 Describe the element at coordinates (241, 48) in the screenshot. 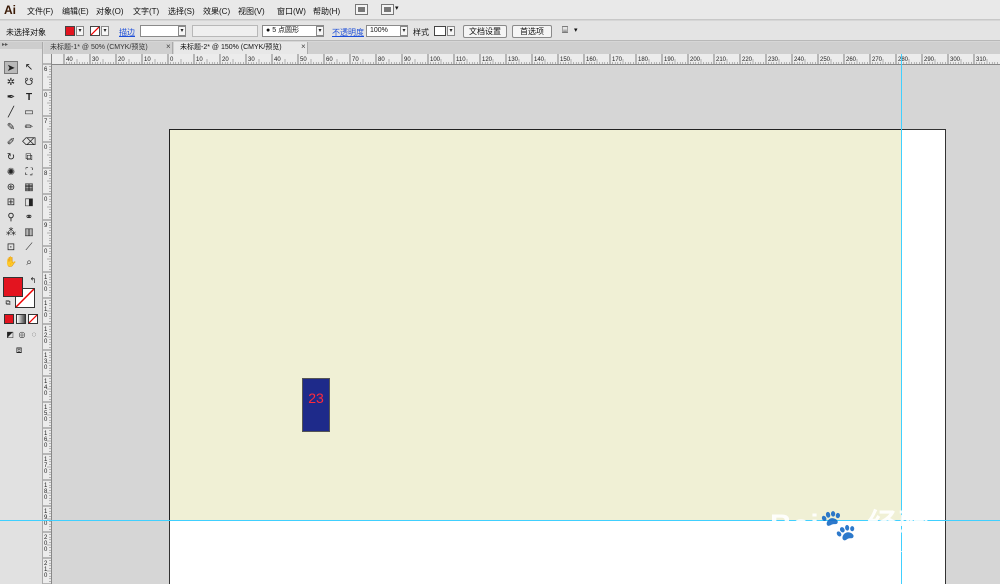

I see `tab-document-2: 未标题-2* @ 150% (CMYK/预览)` at that location.